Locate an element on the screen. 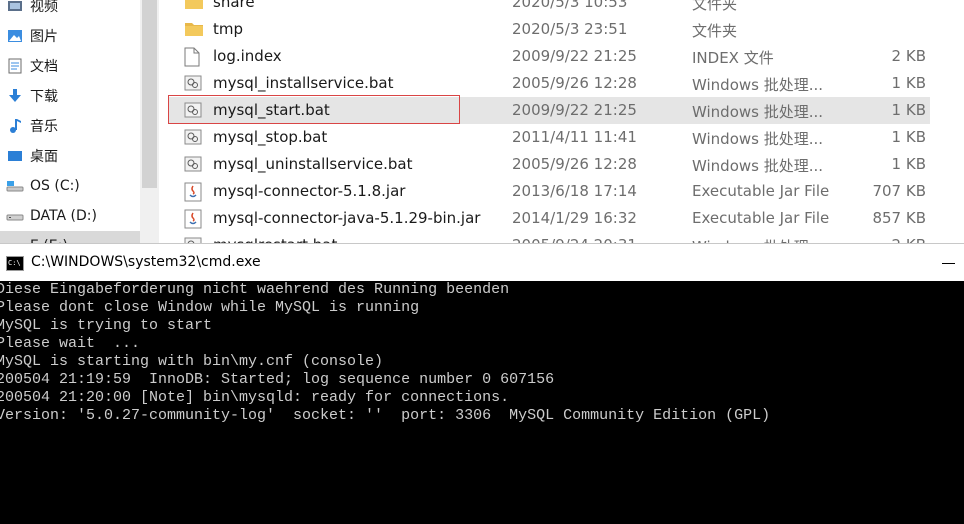  drive-c-icon is located at coordinates (15, 186).